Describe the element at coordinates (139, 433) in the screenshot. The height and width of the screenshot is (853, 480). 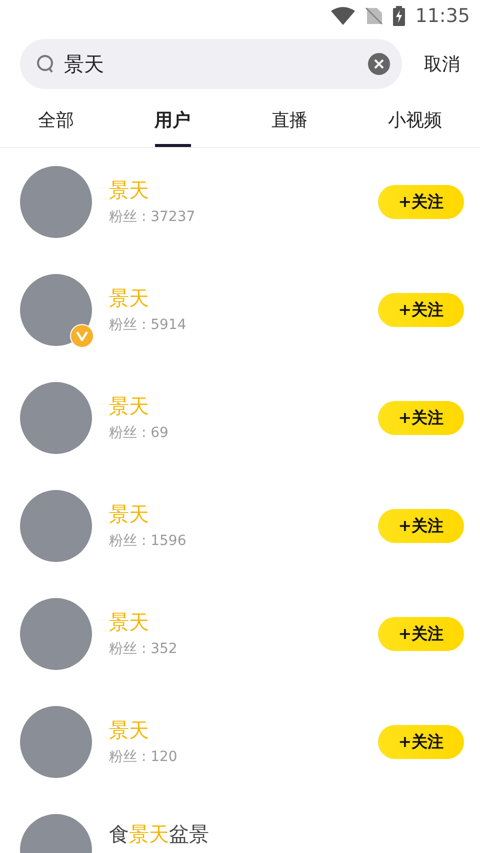
I see `follower-count: 粉丝 : 69` at that location.